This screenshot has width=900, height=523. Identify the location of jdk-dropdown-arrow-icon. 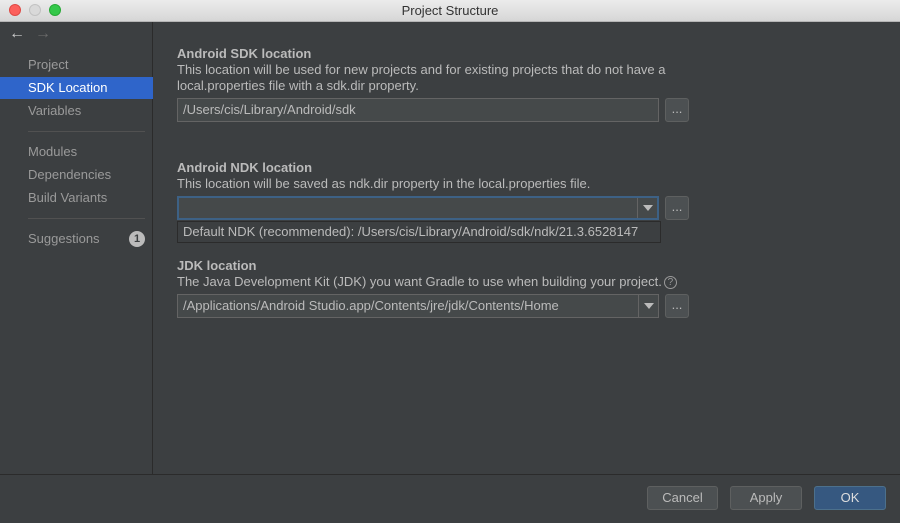
(648, 306).